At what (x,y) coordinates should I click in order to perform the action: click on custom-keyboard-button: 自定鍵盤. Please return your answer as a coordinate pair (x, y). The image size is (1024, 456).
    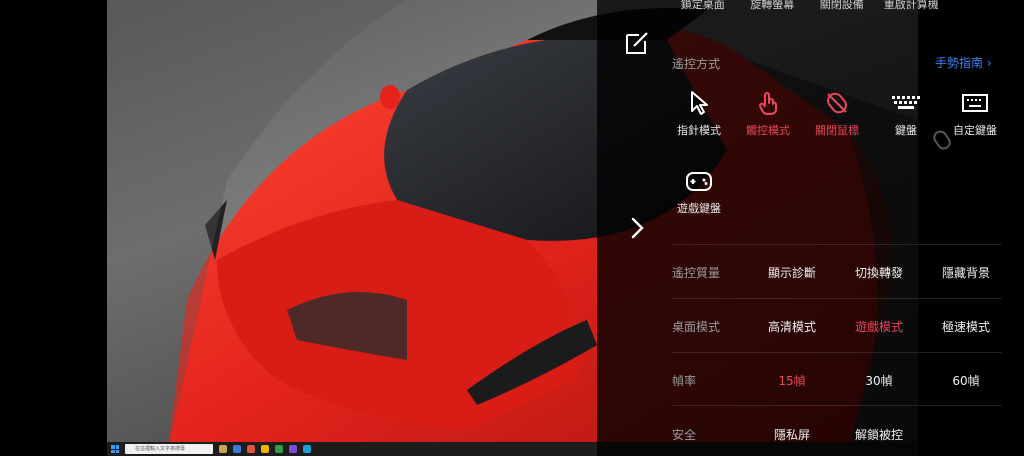
    Looking at the image, I should click on (975, 114).